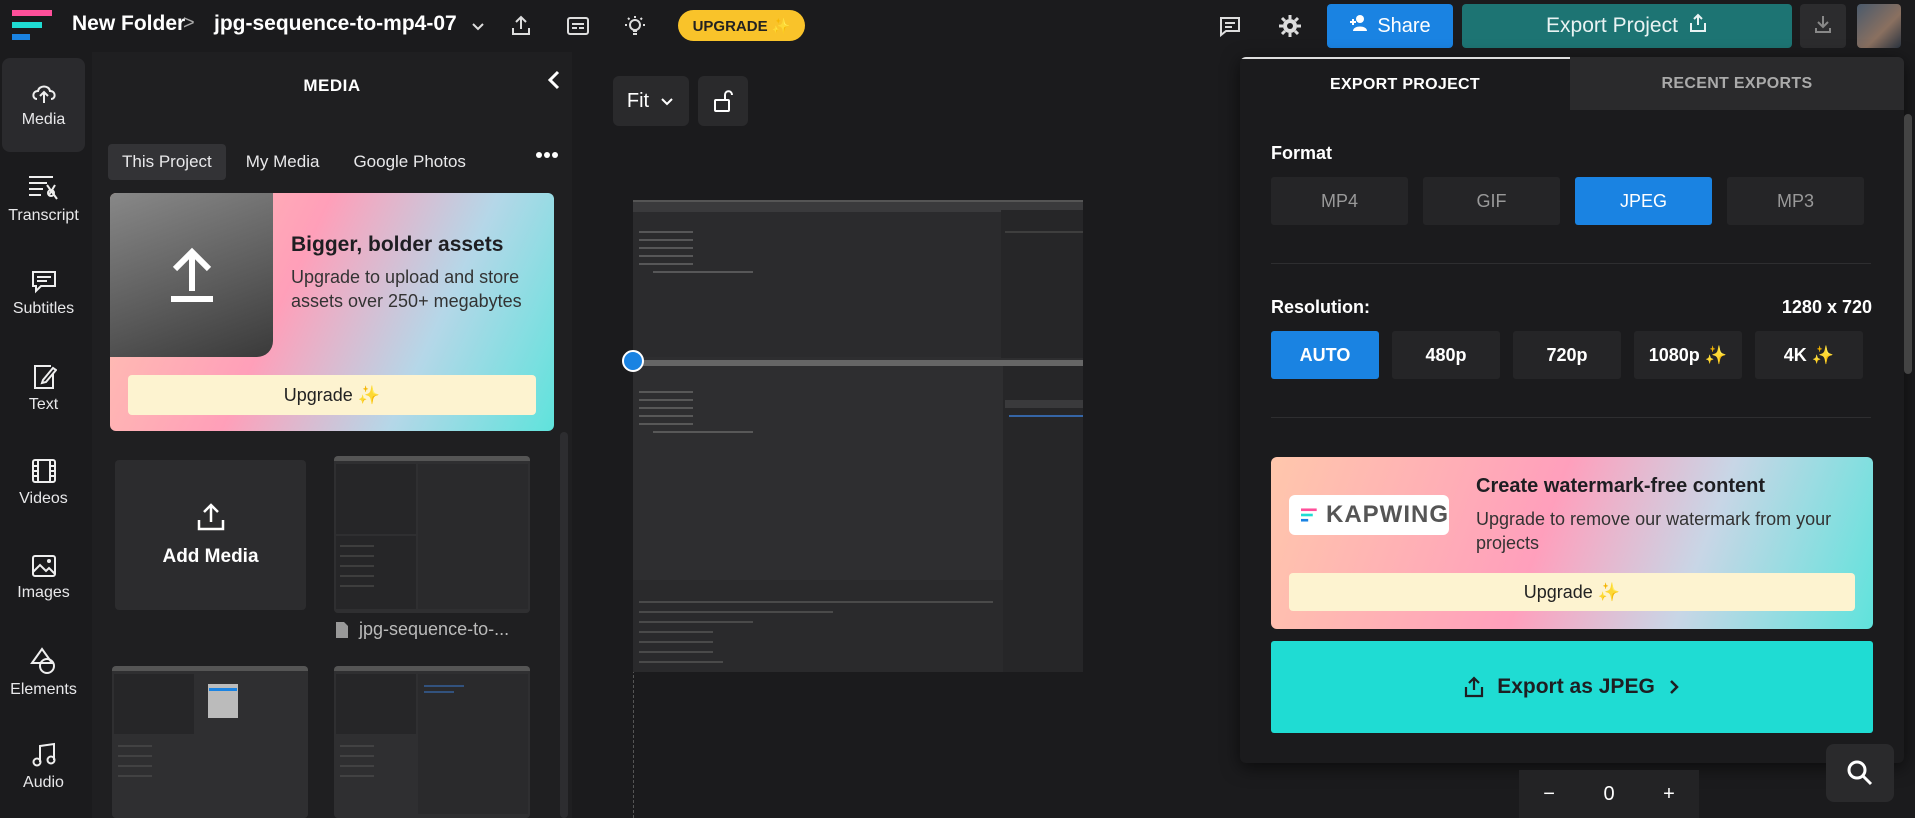 Image resolution: width=1915 pixels, height=818 pixels. What do you see at coordinates (128, 24) in the screenshot?
I see `breadcrumb-folder: New Folder` at bounding box center [128, 24].